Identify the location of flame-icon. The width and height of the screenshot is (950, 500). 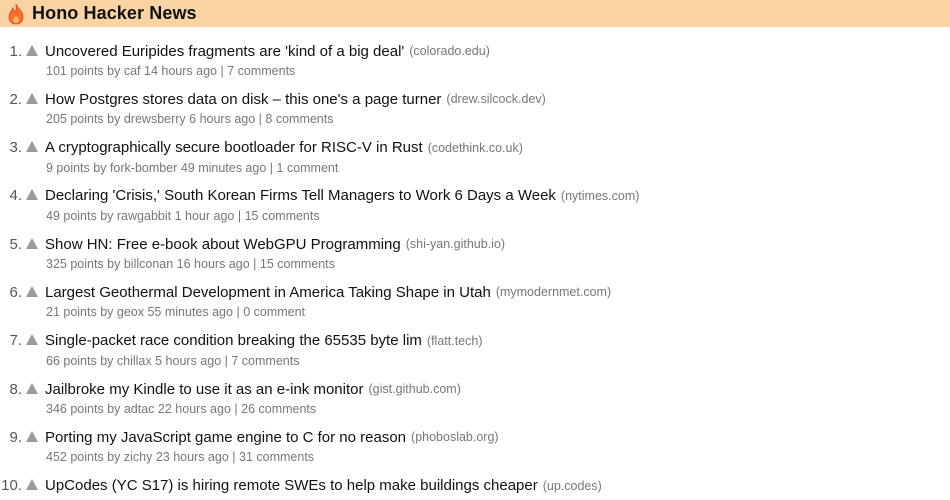
(16, 14).